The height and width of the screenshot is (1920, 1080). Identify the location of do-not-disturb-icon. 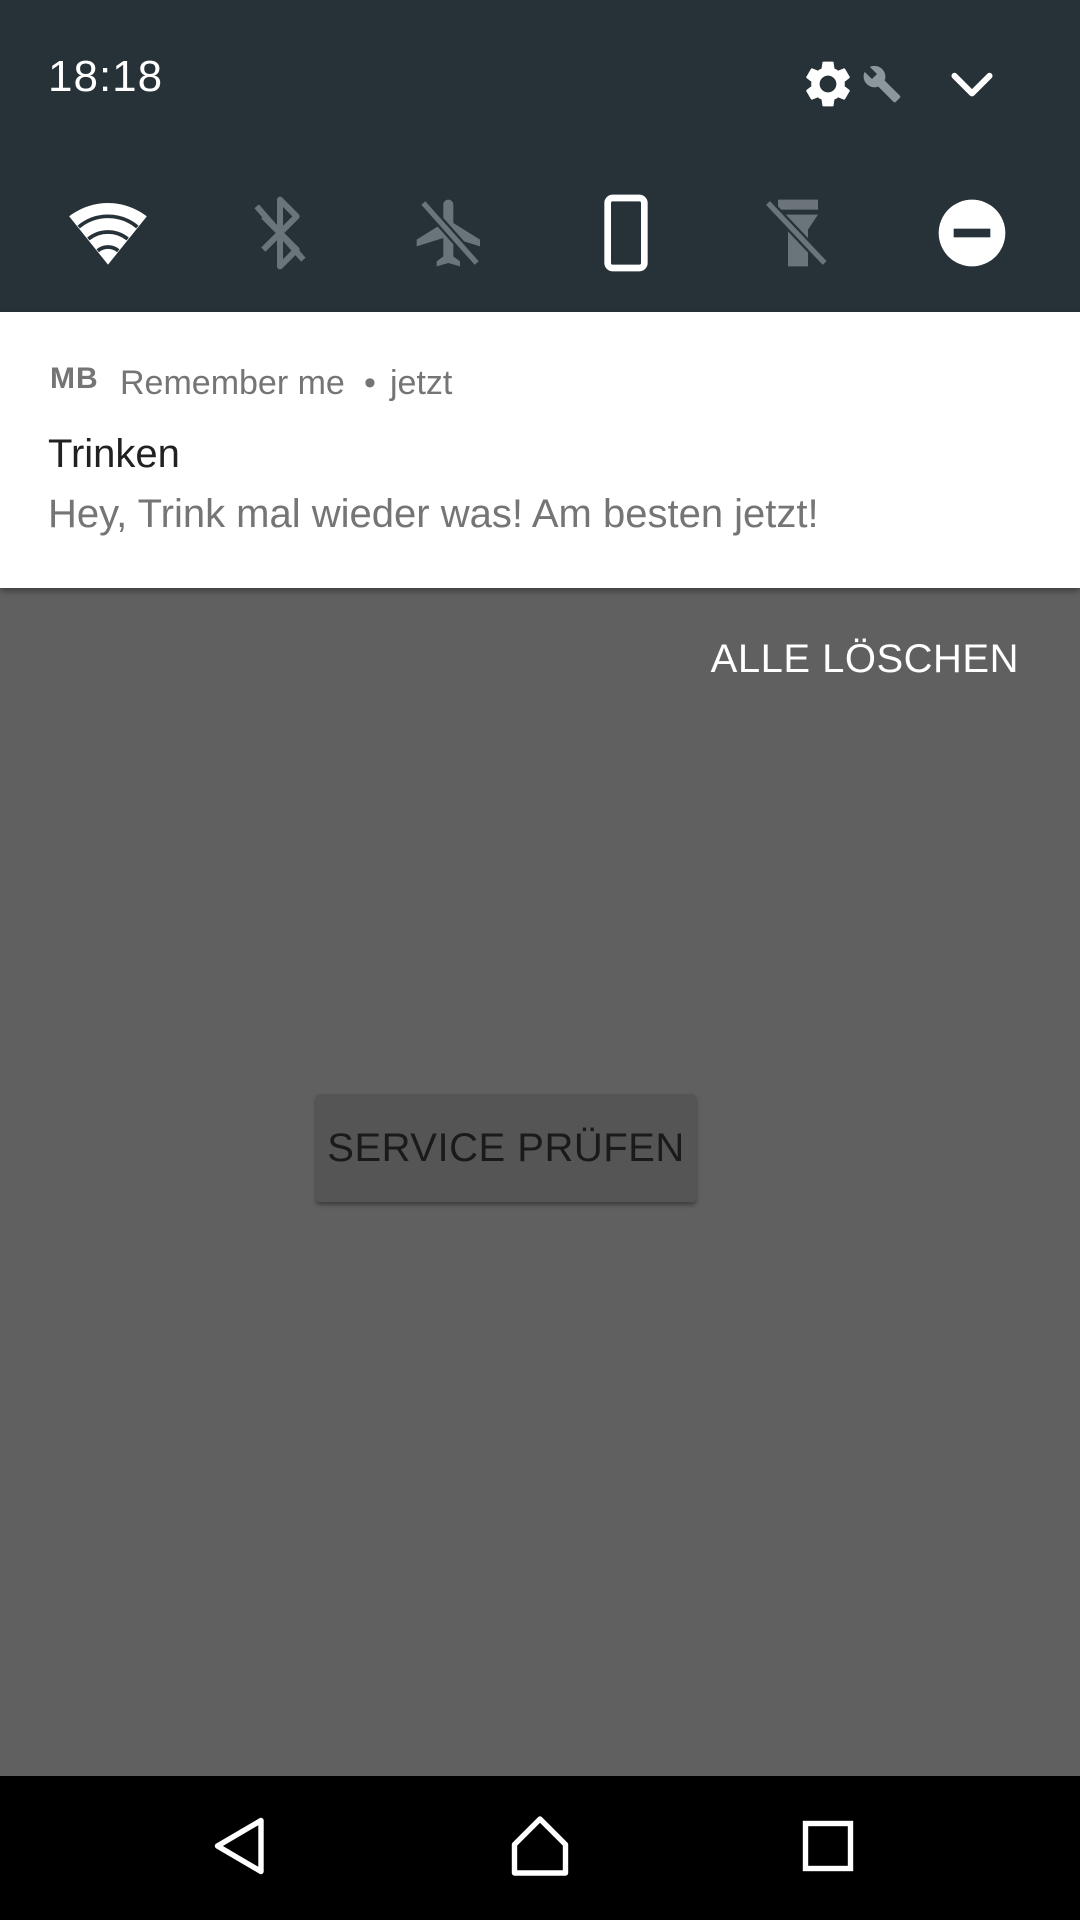
(972, 235).